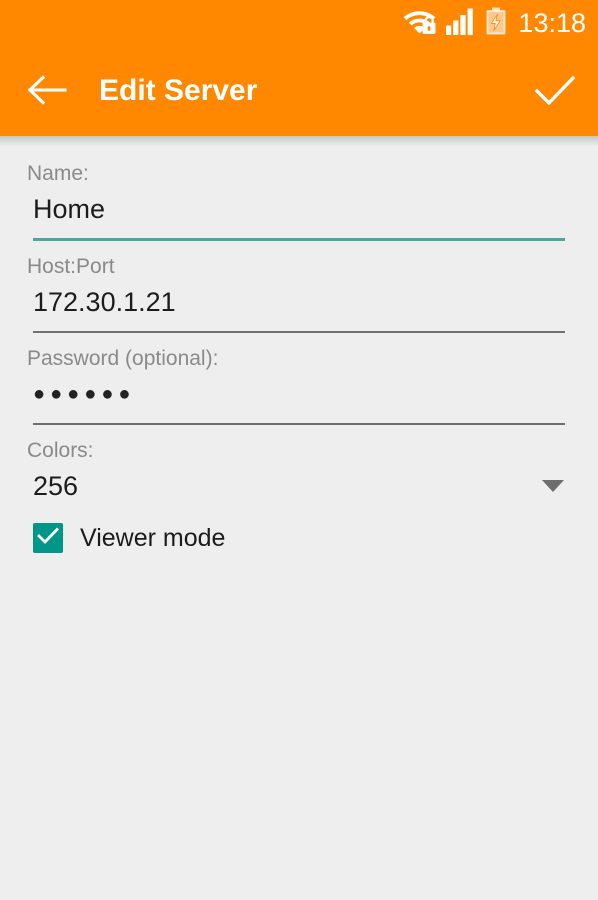 The width and height of the screenshot is (598, 900). I want to click on field-name: Name: Home, so click(299, 201).